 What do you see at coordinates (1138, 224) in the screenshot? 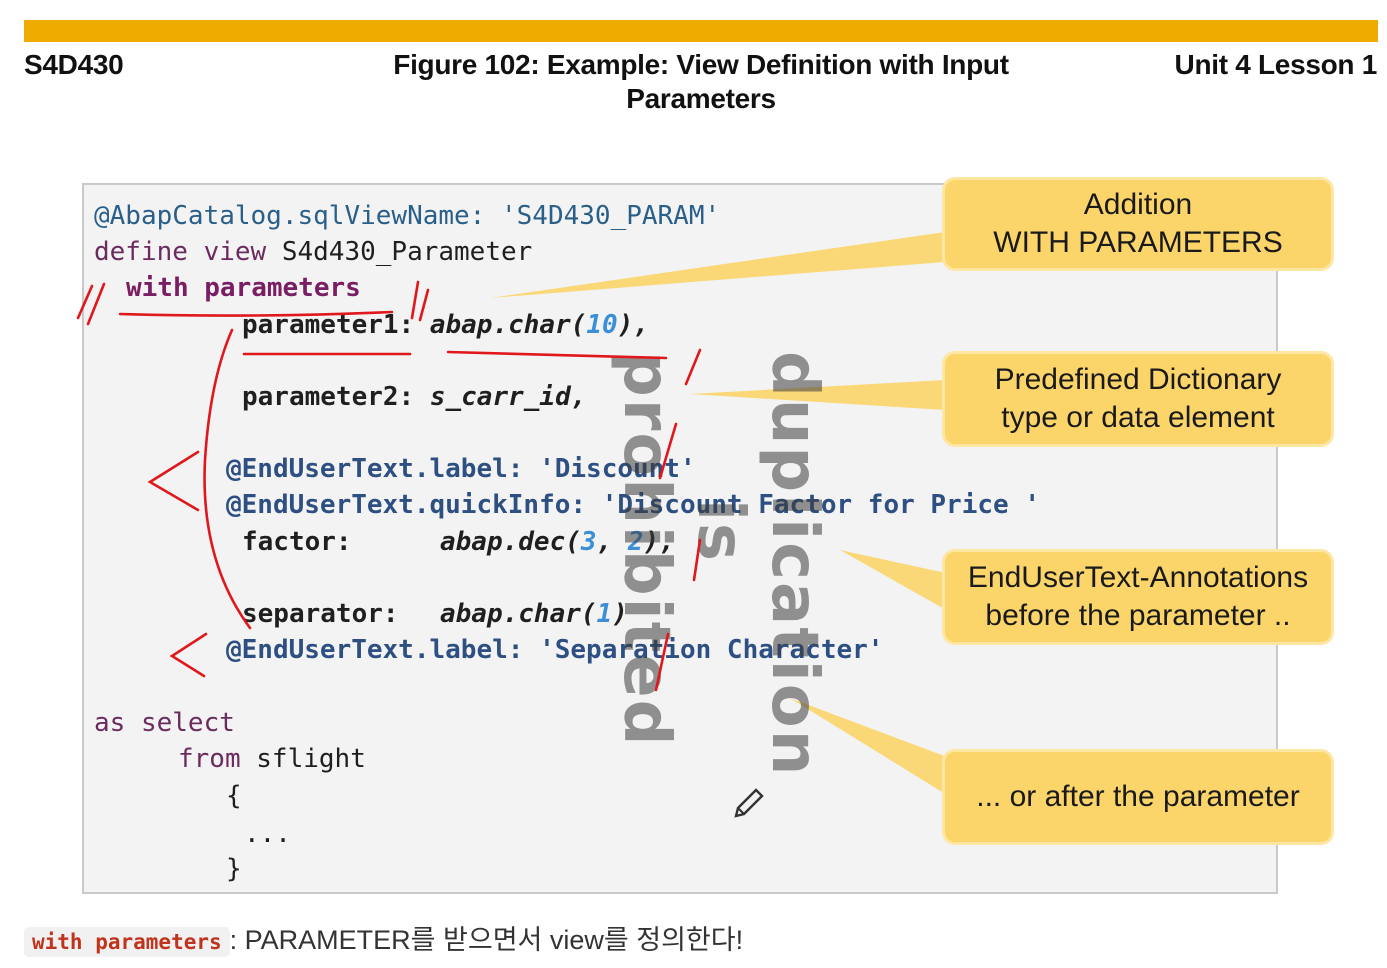
I see `callout-with-parameters: Addition WITH PARAMETERS` at bounding box center [1138, 224].